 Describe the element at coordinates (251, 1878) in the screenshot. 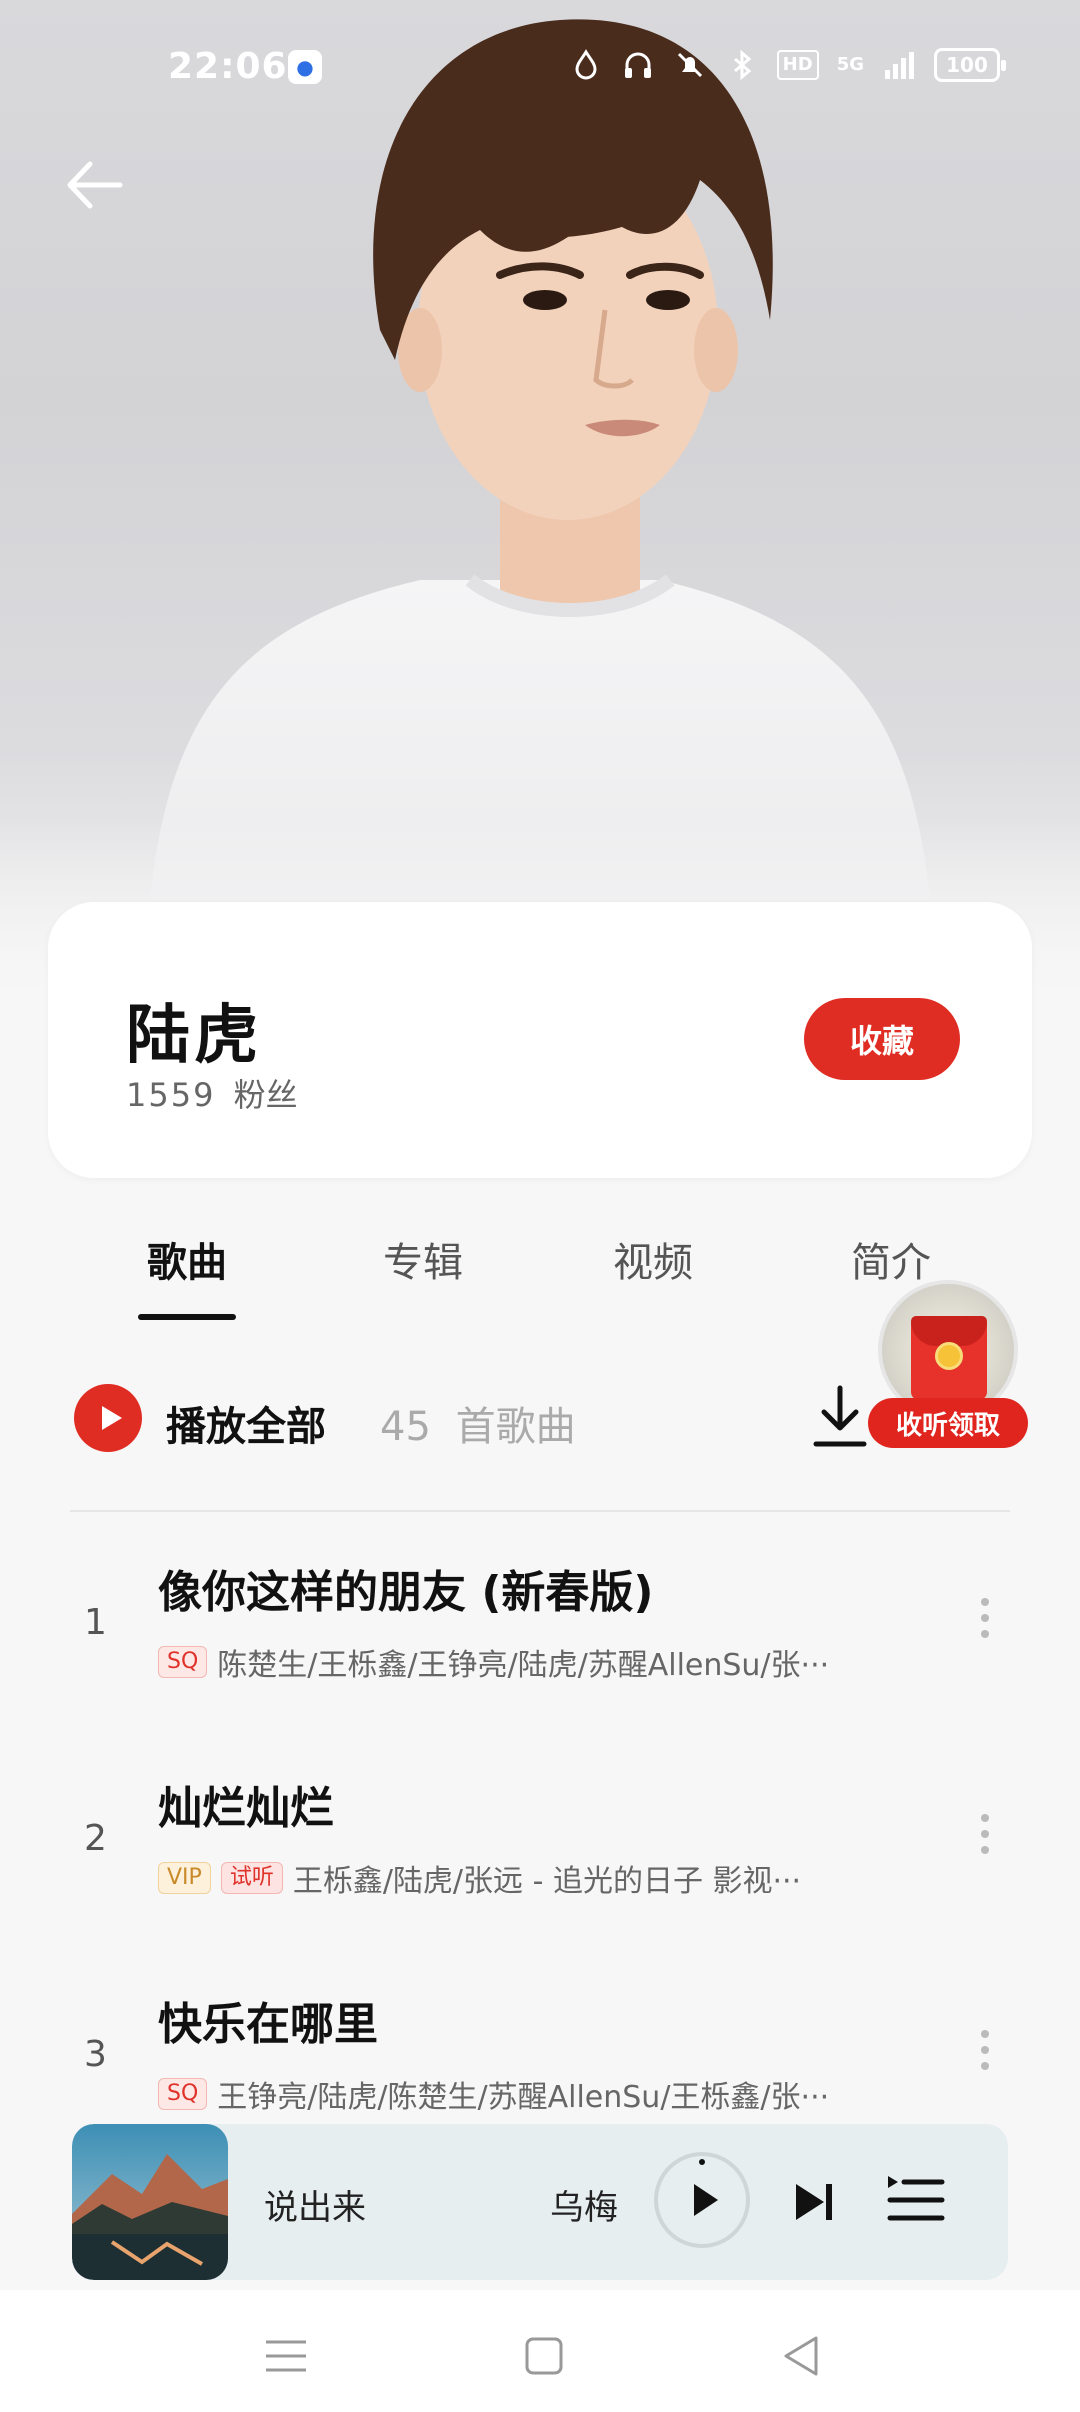

I see `trial-badge: 试听` at that location.